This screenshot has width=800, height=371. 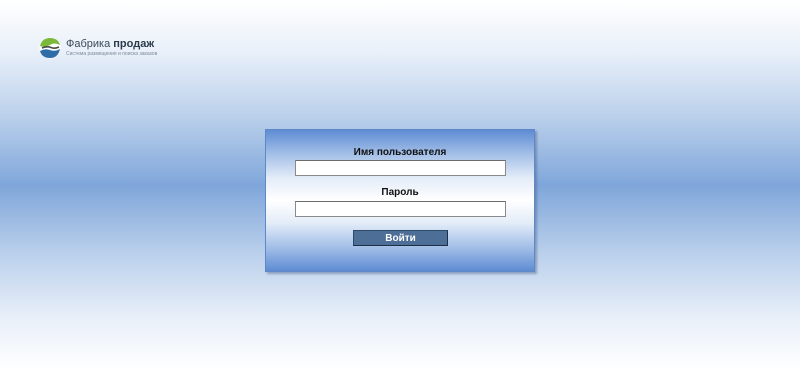 I want to click on password-input, so click(x=400, y=209).